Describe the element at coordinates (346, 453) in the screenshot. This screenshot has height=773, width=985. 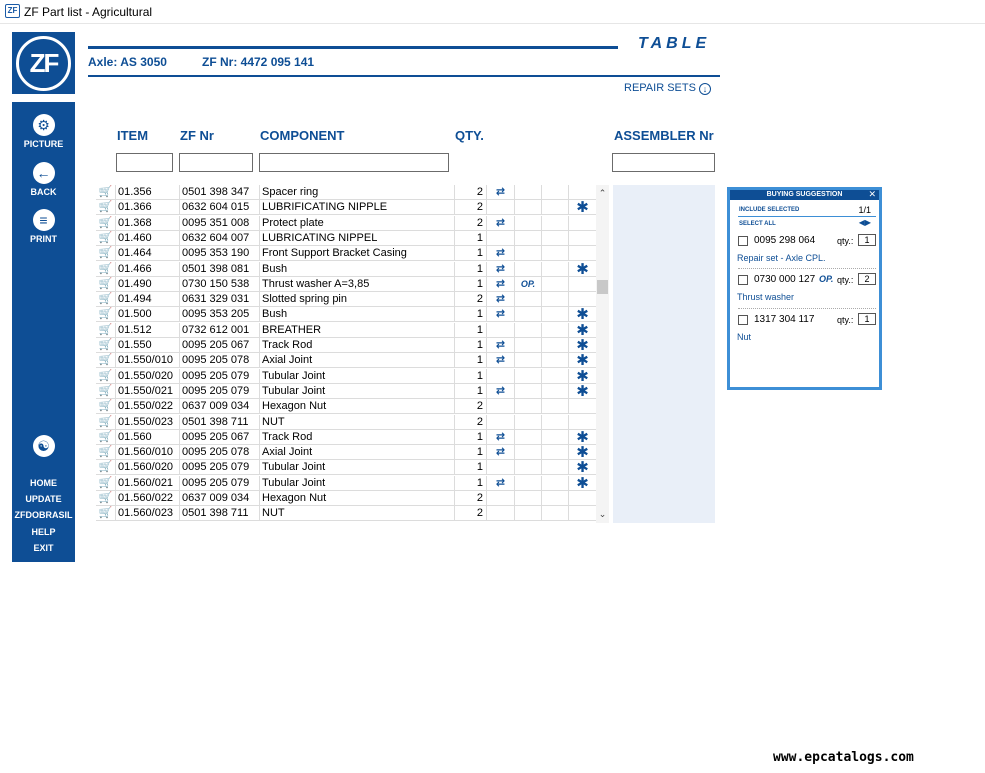
I see `table-row: 🛒 01.560/010 0095 205 078 Axial Joint 1 ⇄ ✱` at that location.